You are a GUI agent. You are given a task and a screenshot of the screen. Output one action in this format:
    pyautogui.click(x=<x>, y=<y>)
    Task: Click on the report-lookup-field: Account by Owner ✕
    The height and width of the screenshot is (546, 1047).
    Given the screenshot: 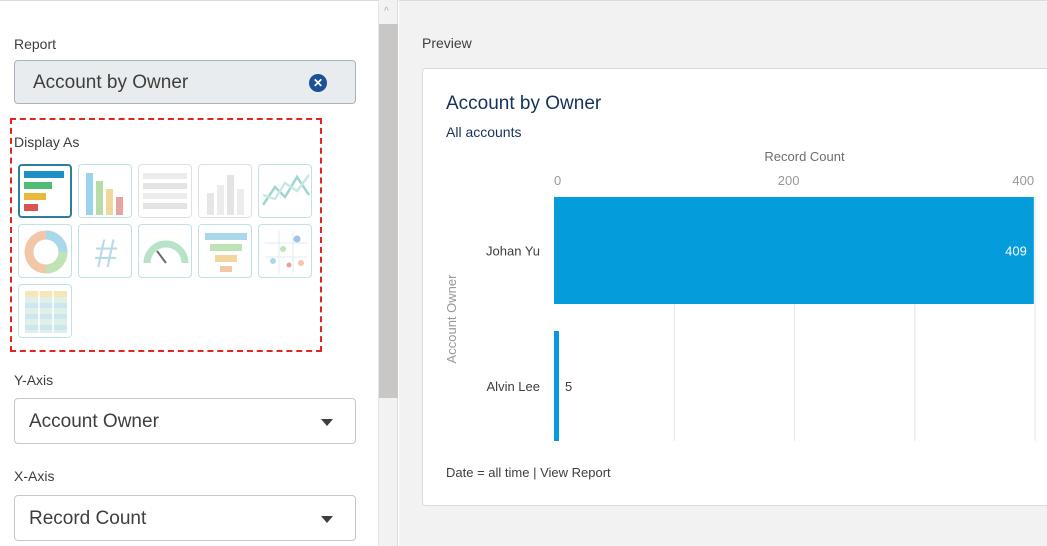 What is the action you would take?
    pyautogui.click(x=185, y=82)
    